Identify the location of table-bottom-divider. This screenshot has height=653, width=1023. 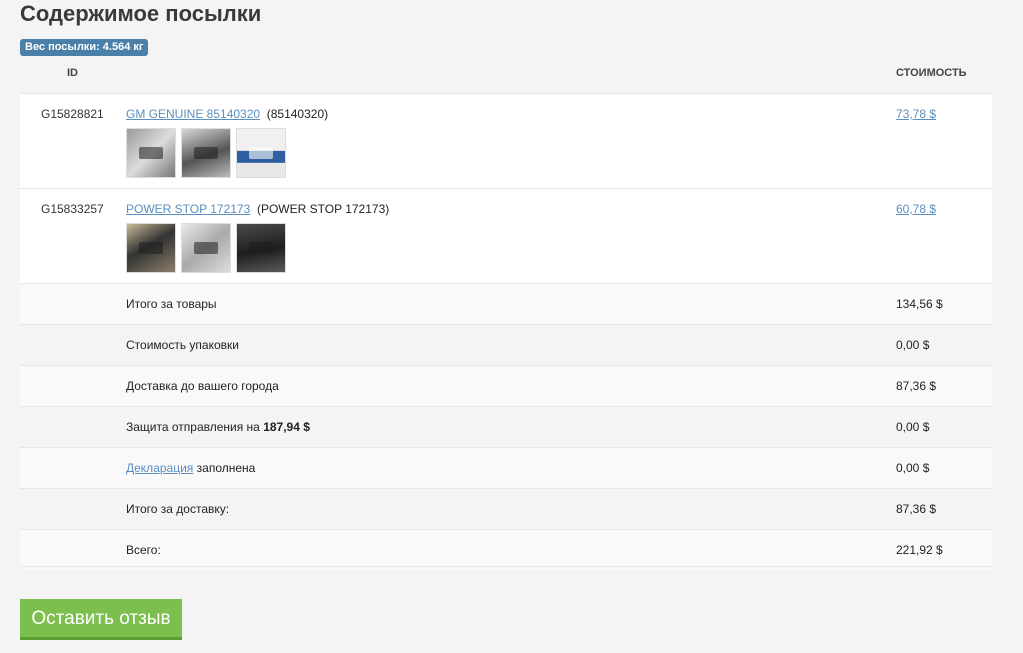
(506, 566).